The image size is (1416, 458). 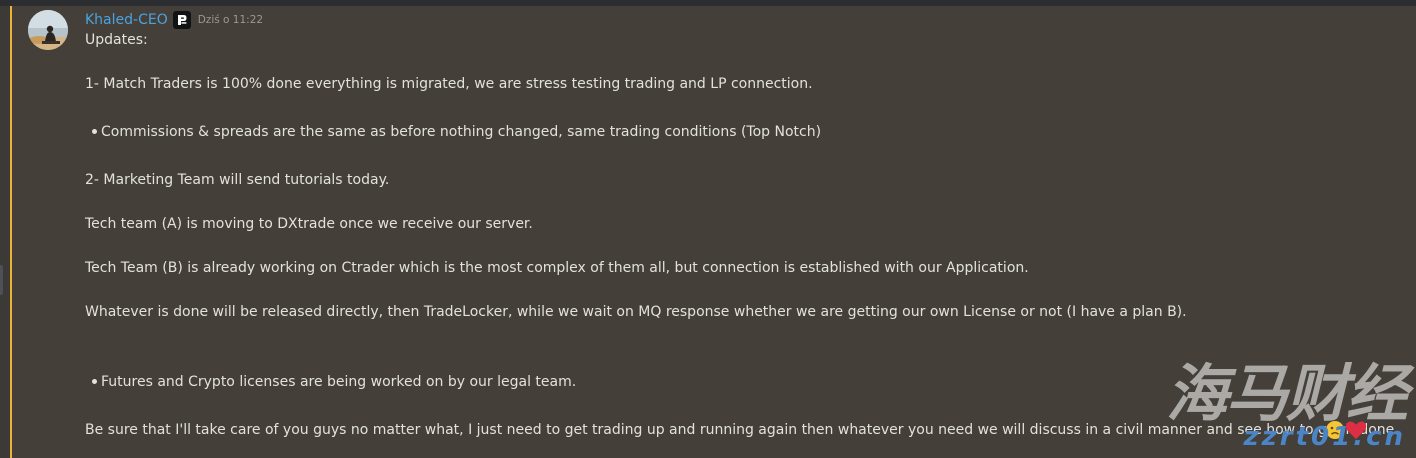 I want to click on message-timestamp: Dziś o 11:22, so click(x=230, y=20).